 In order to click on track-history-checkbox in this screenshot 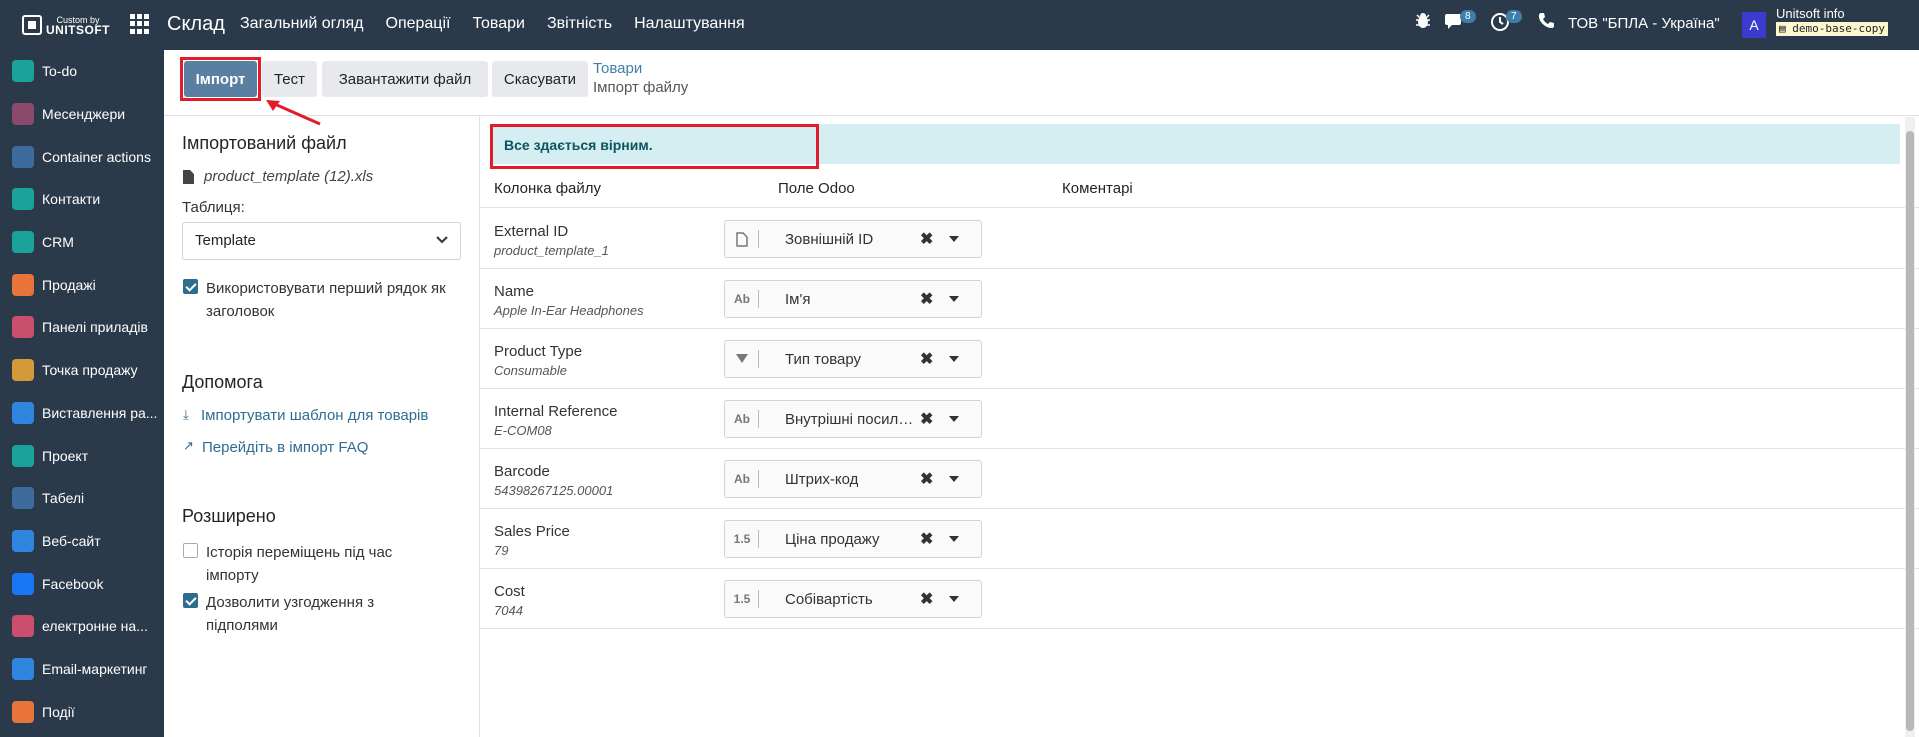, I will do `click(190, 550)`.